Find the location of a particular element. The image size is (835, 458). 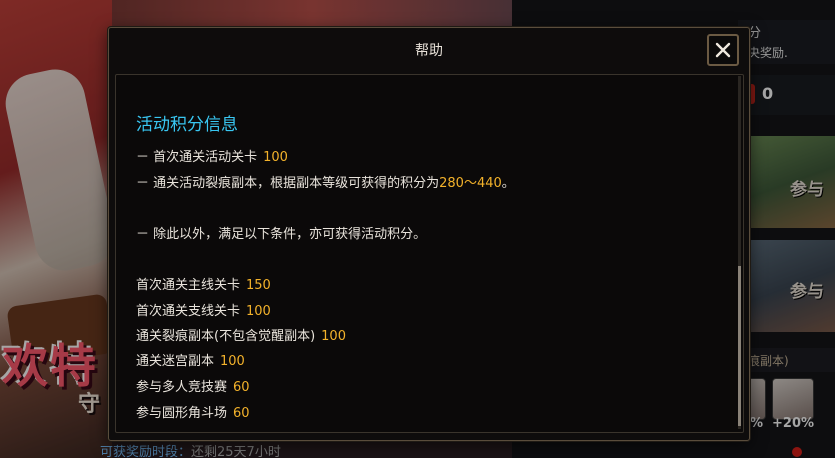

close-button is located at coordinates (723, 50).